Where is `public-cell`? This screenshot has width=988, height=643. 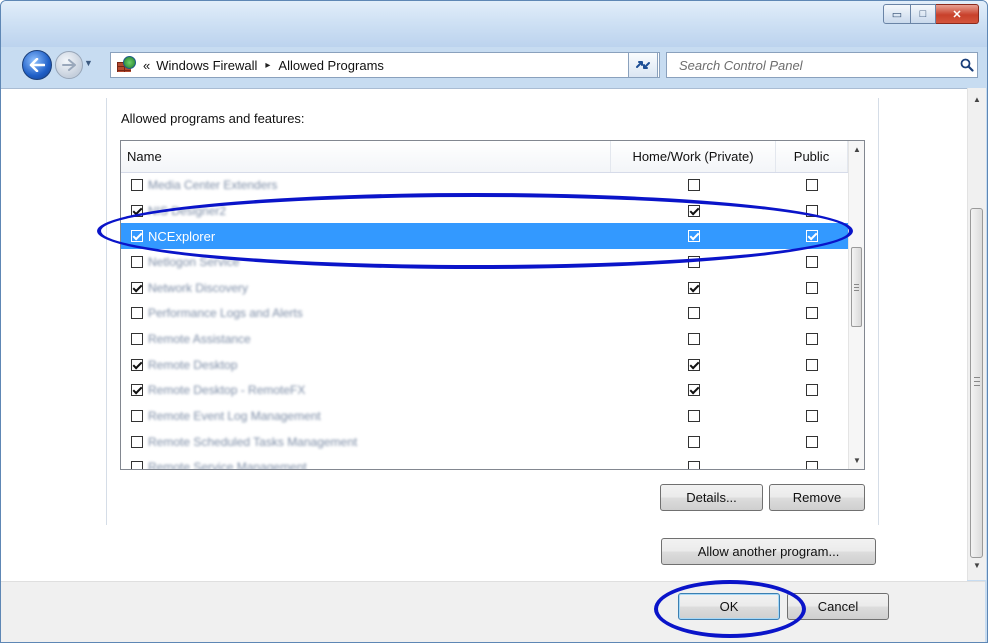
public-cell is located at coordinates (812, 441).